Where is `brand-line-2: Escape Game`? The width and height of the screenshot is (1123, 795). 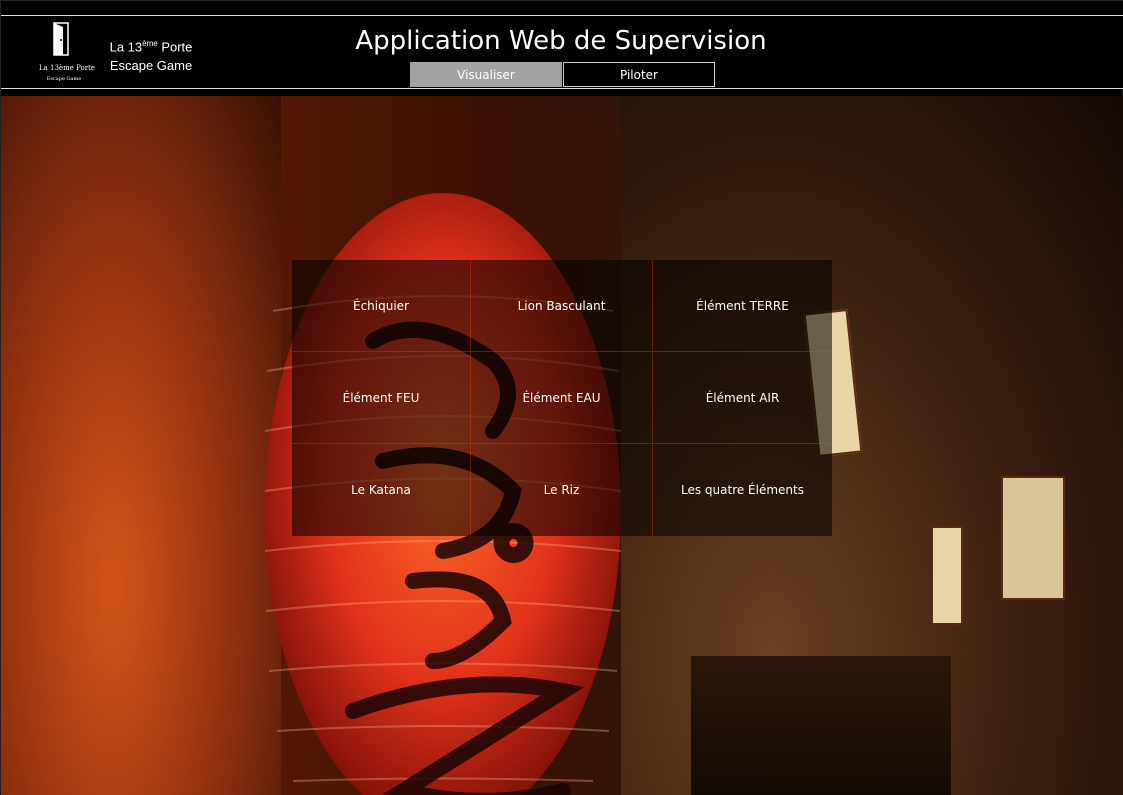 brand-line-2: Escape Game is located at coordinates (151, 66).